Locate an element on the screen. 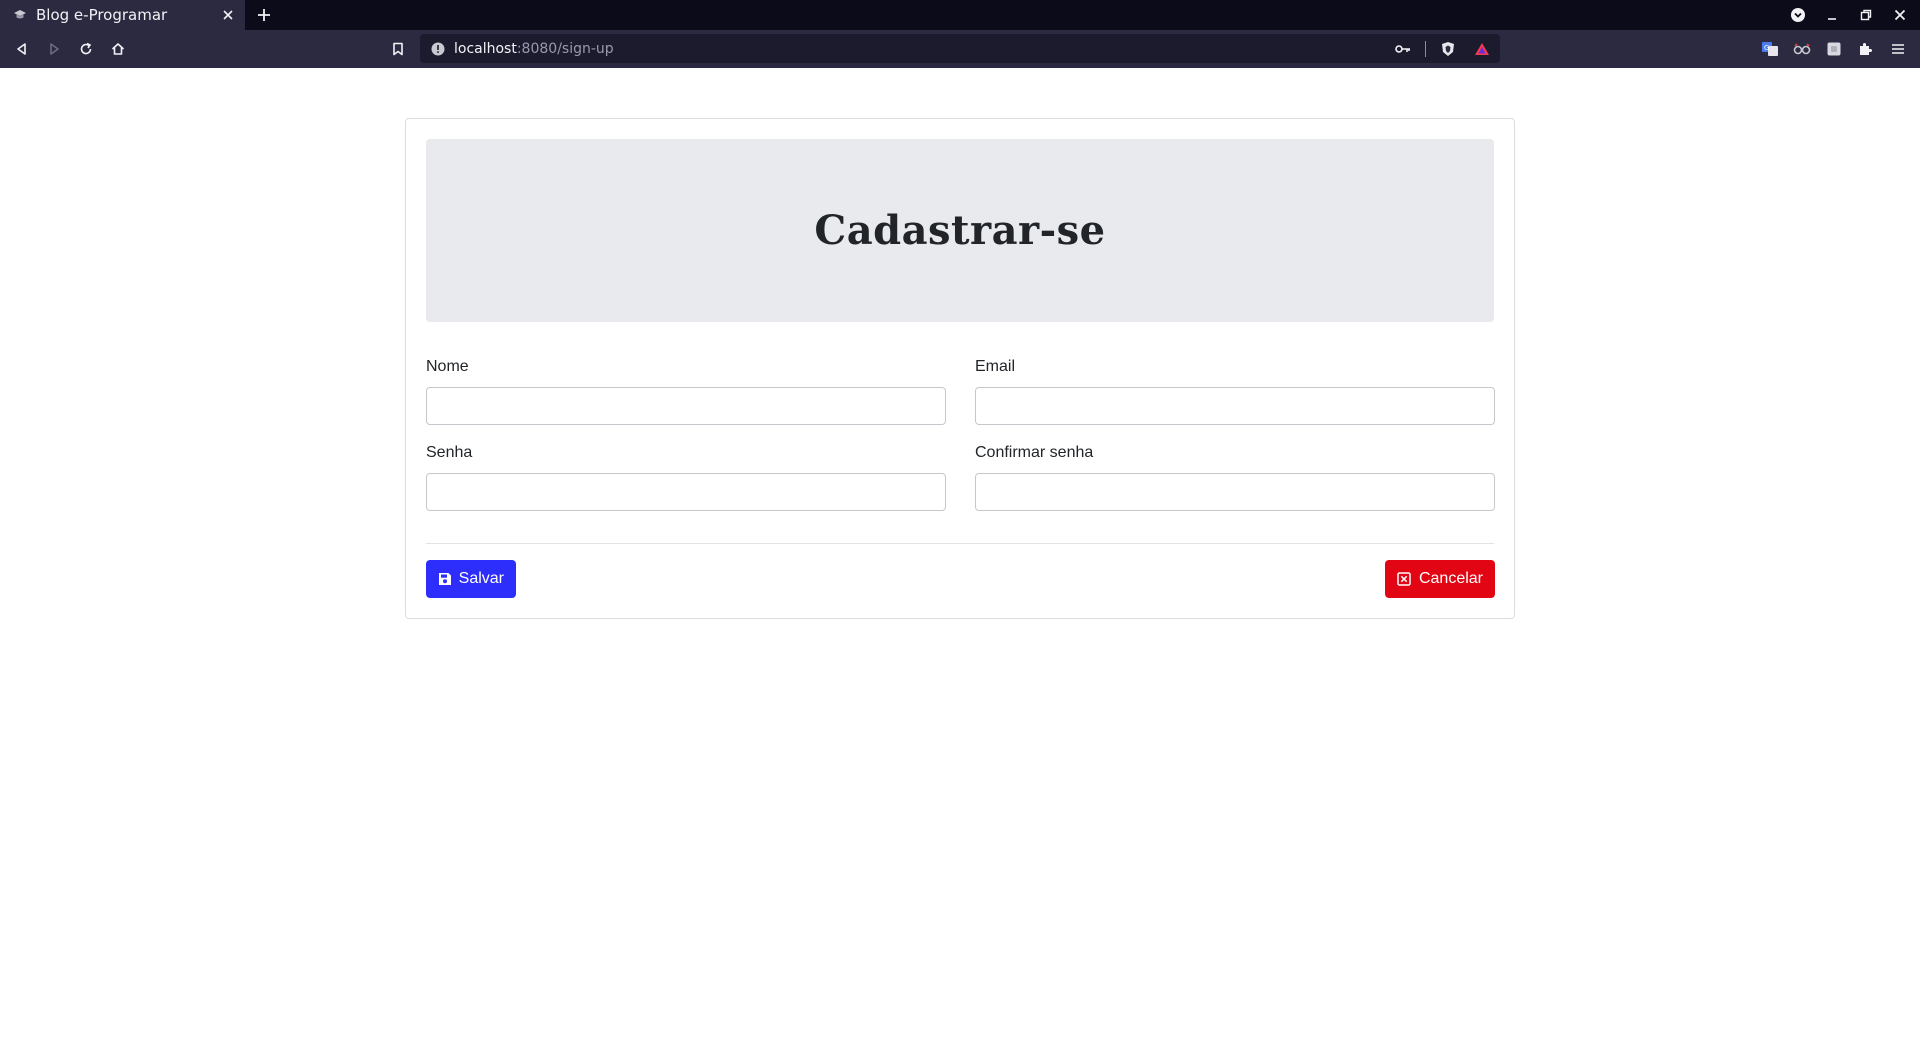 Image resolution: width=1920 pixels, height=1053 pixels. senha-input is located at coordinates (686, 492).